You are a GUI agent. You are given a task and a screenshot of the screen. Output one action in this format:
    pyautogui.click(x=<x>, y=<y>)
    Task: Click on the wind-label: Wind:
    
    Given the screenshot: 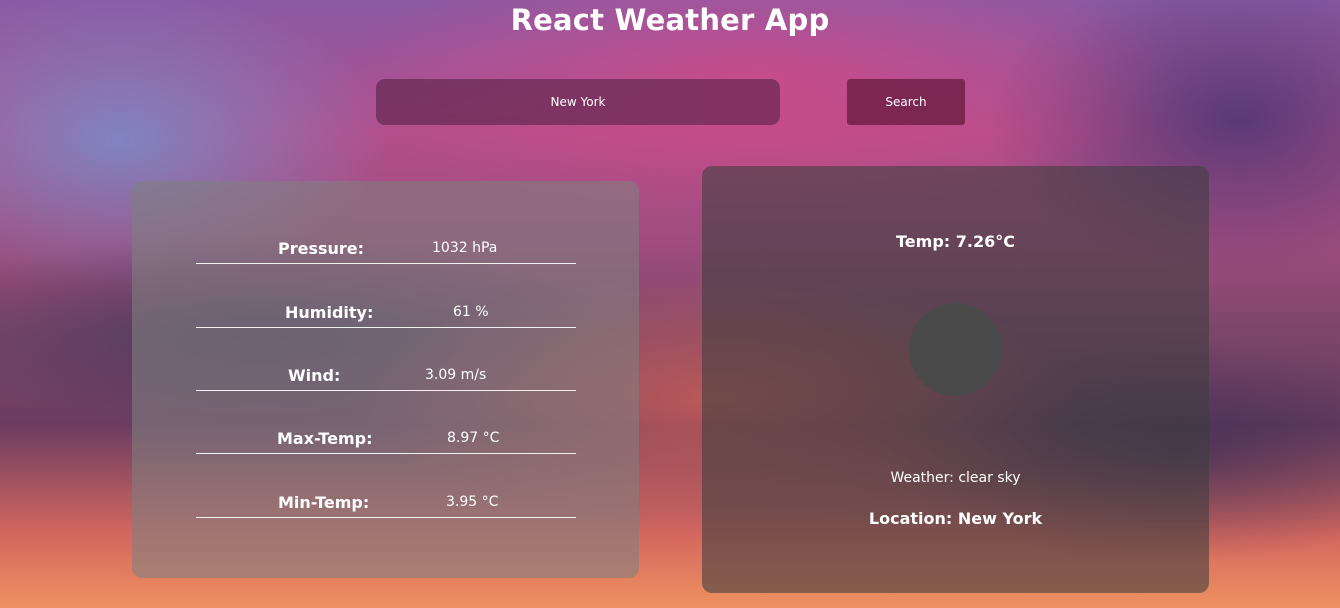 What is the action you would take?
    pyautogui.click(x=314, y=375)
    